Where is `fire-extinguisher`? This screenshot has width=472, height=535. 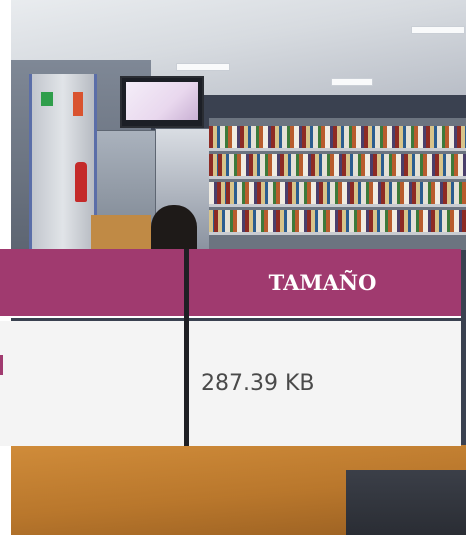
fire-extinguisher is located at coordinates (81, 182).